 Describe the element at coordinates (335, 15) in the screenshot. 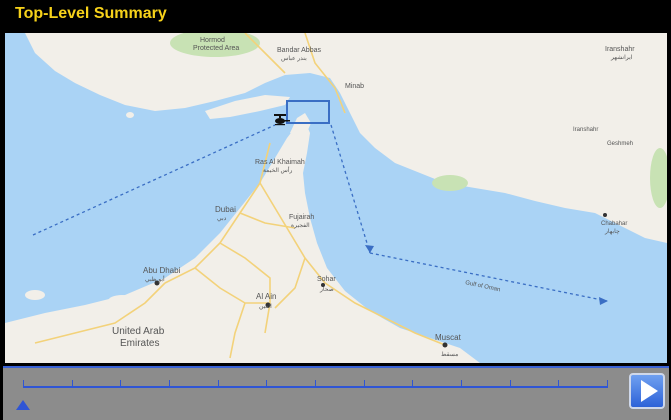

I see `title-bar: Top-Level Summary` at that location.